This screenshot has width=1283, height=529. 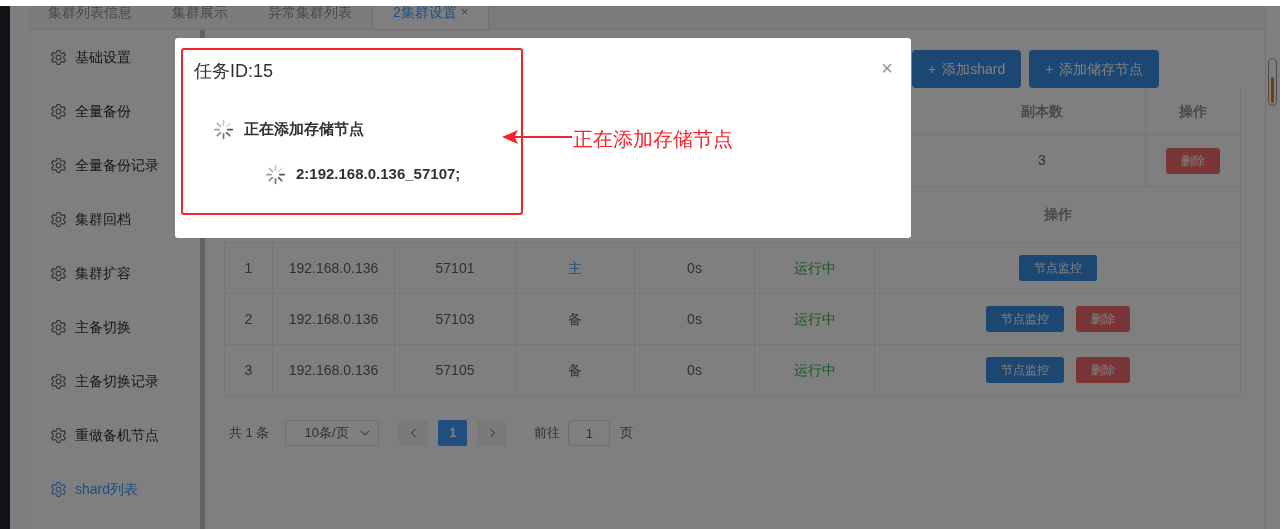 I want to click on page-button: 1, so click(x=453, y=433).